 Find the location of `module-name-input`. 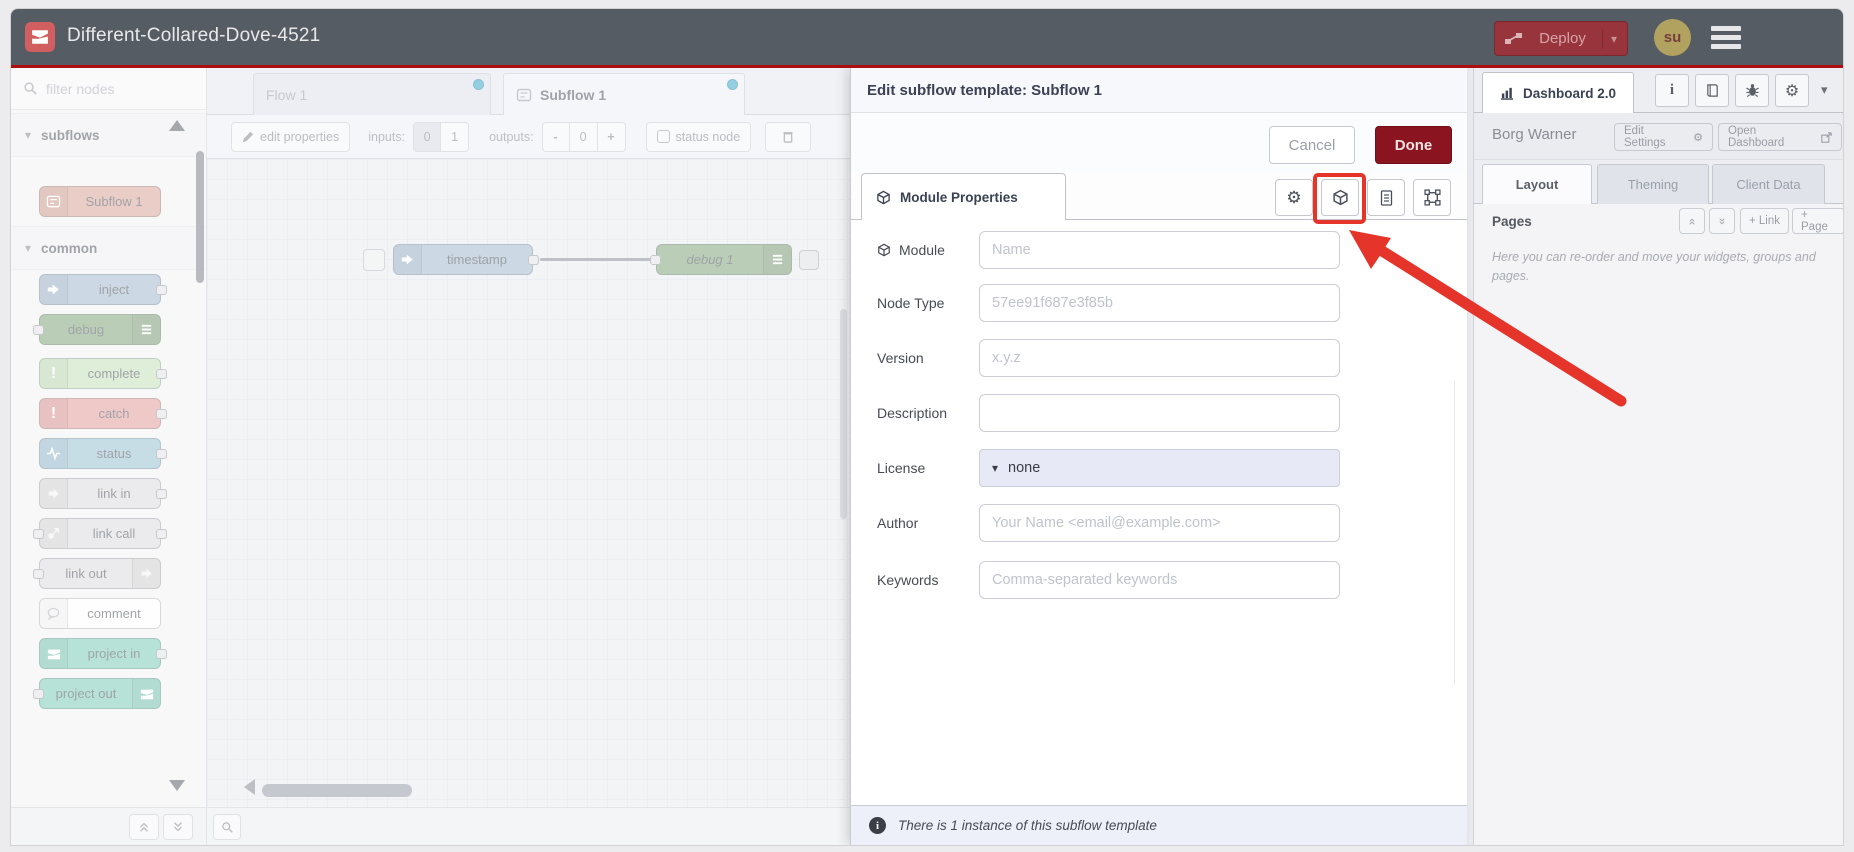

module-name-input is located at coordinates (1159, 250).